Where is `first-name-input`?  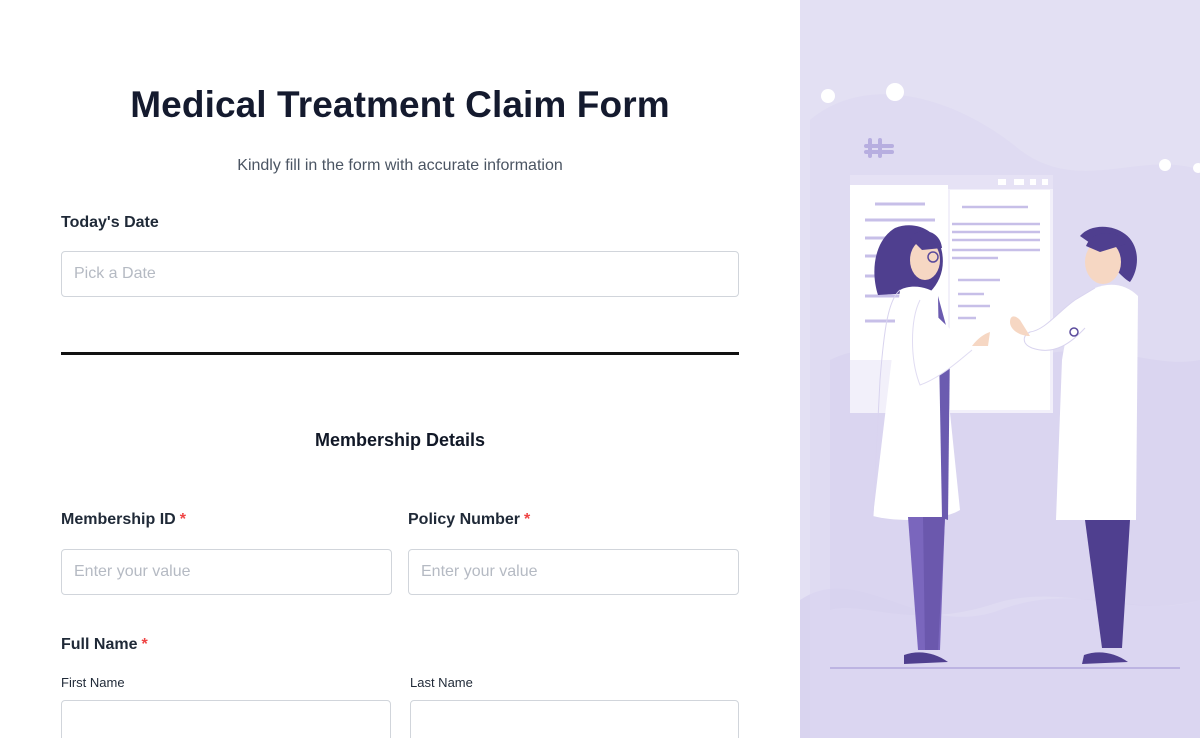
first-name-input is located at coordinates (226, 719).